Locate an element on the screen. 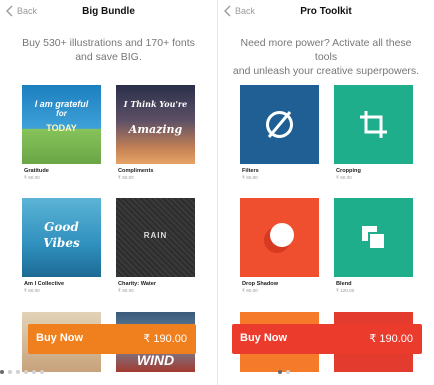 Image resolution: width=434 pixels, height=385 pixels. description-line-2: and save BIG. is located at coordinates (108, 57).